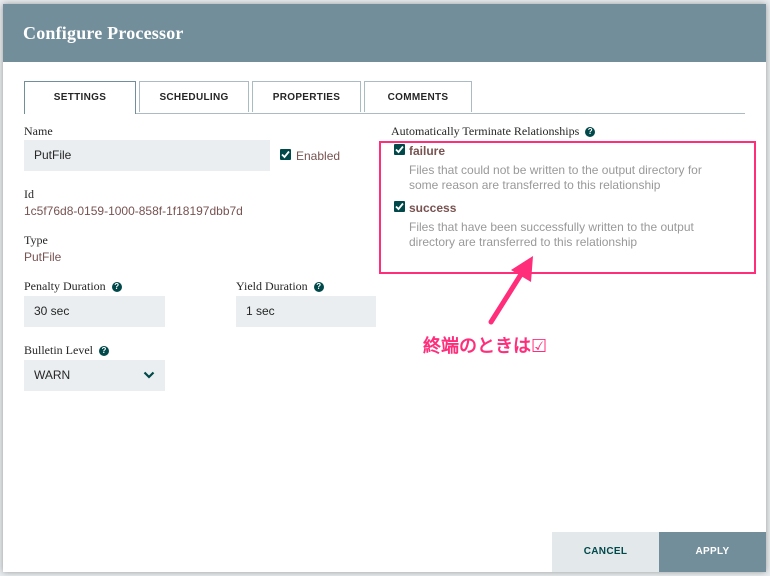  I want to click on auto-terminate-label: Automatically Terminate Relationships?, so click(493, 131).